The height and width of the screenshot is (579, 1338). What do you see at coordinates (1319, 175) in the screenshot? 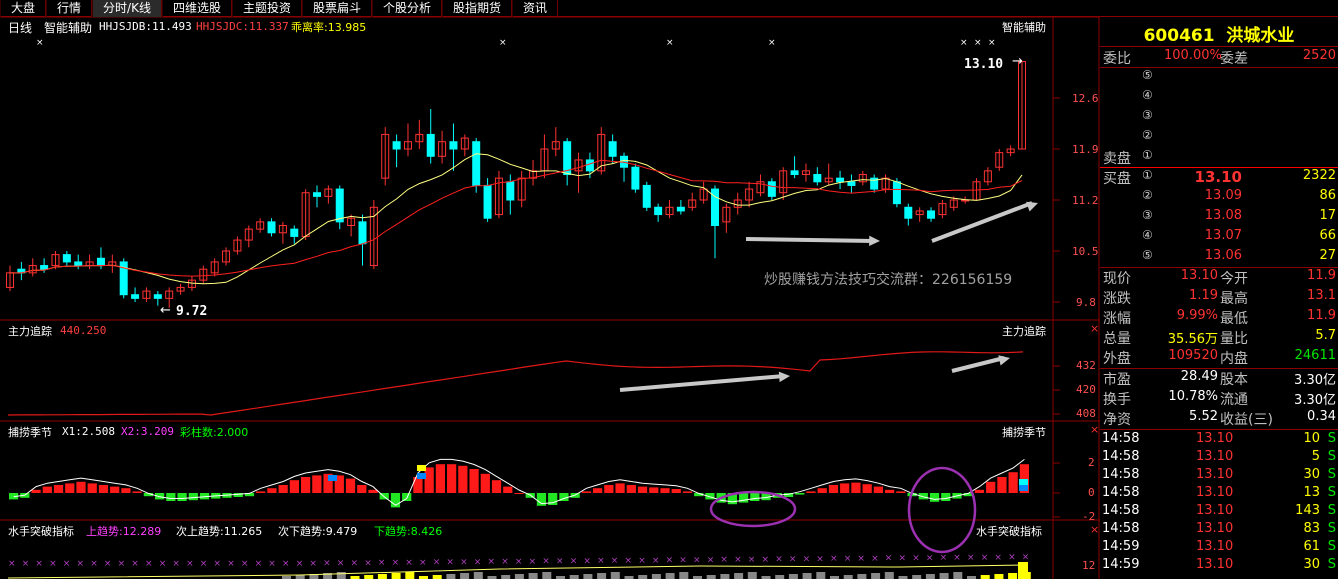
I see `buy-level-volume: 2322` at bounding box center [1319, 175].